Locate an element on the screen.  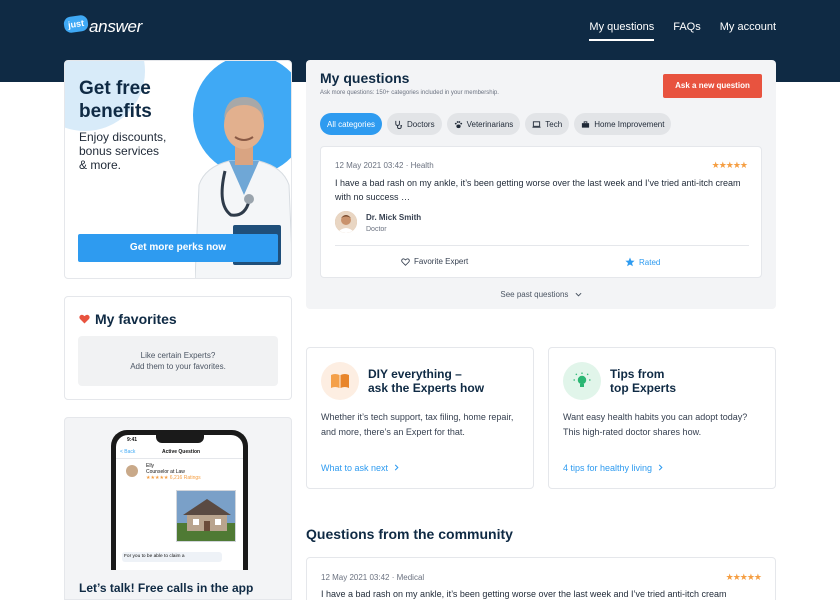
question-meta: 12 May 2021 03:42 · Health is located at coordinates (384, 165).